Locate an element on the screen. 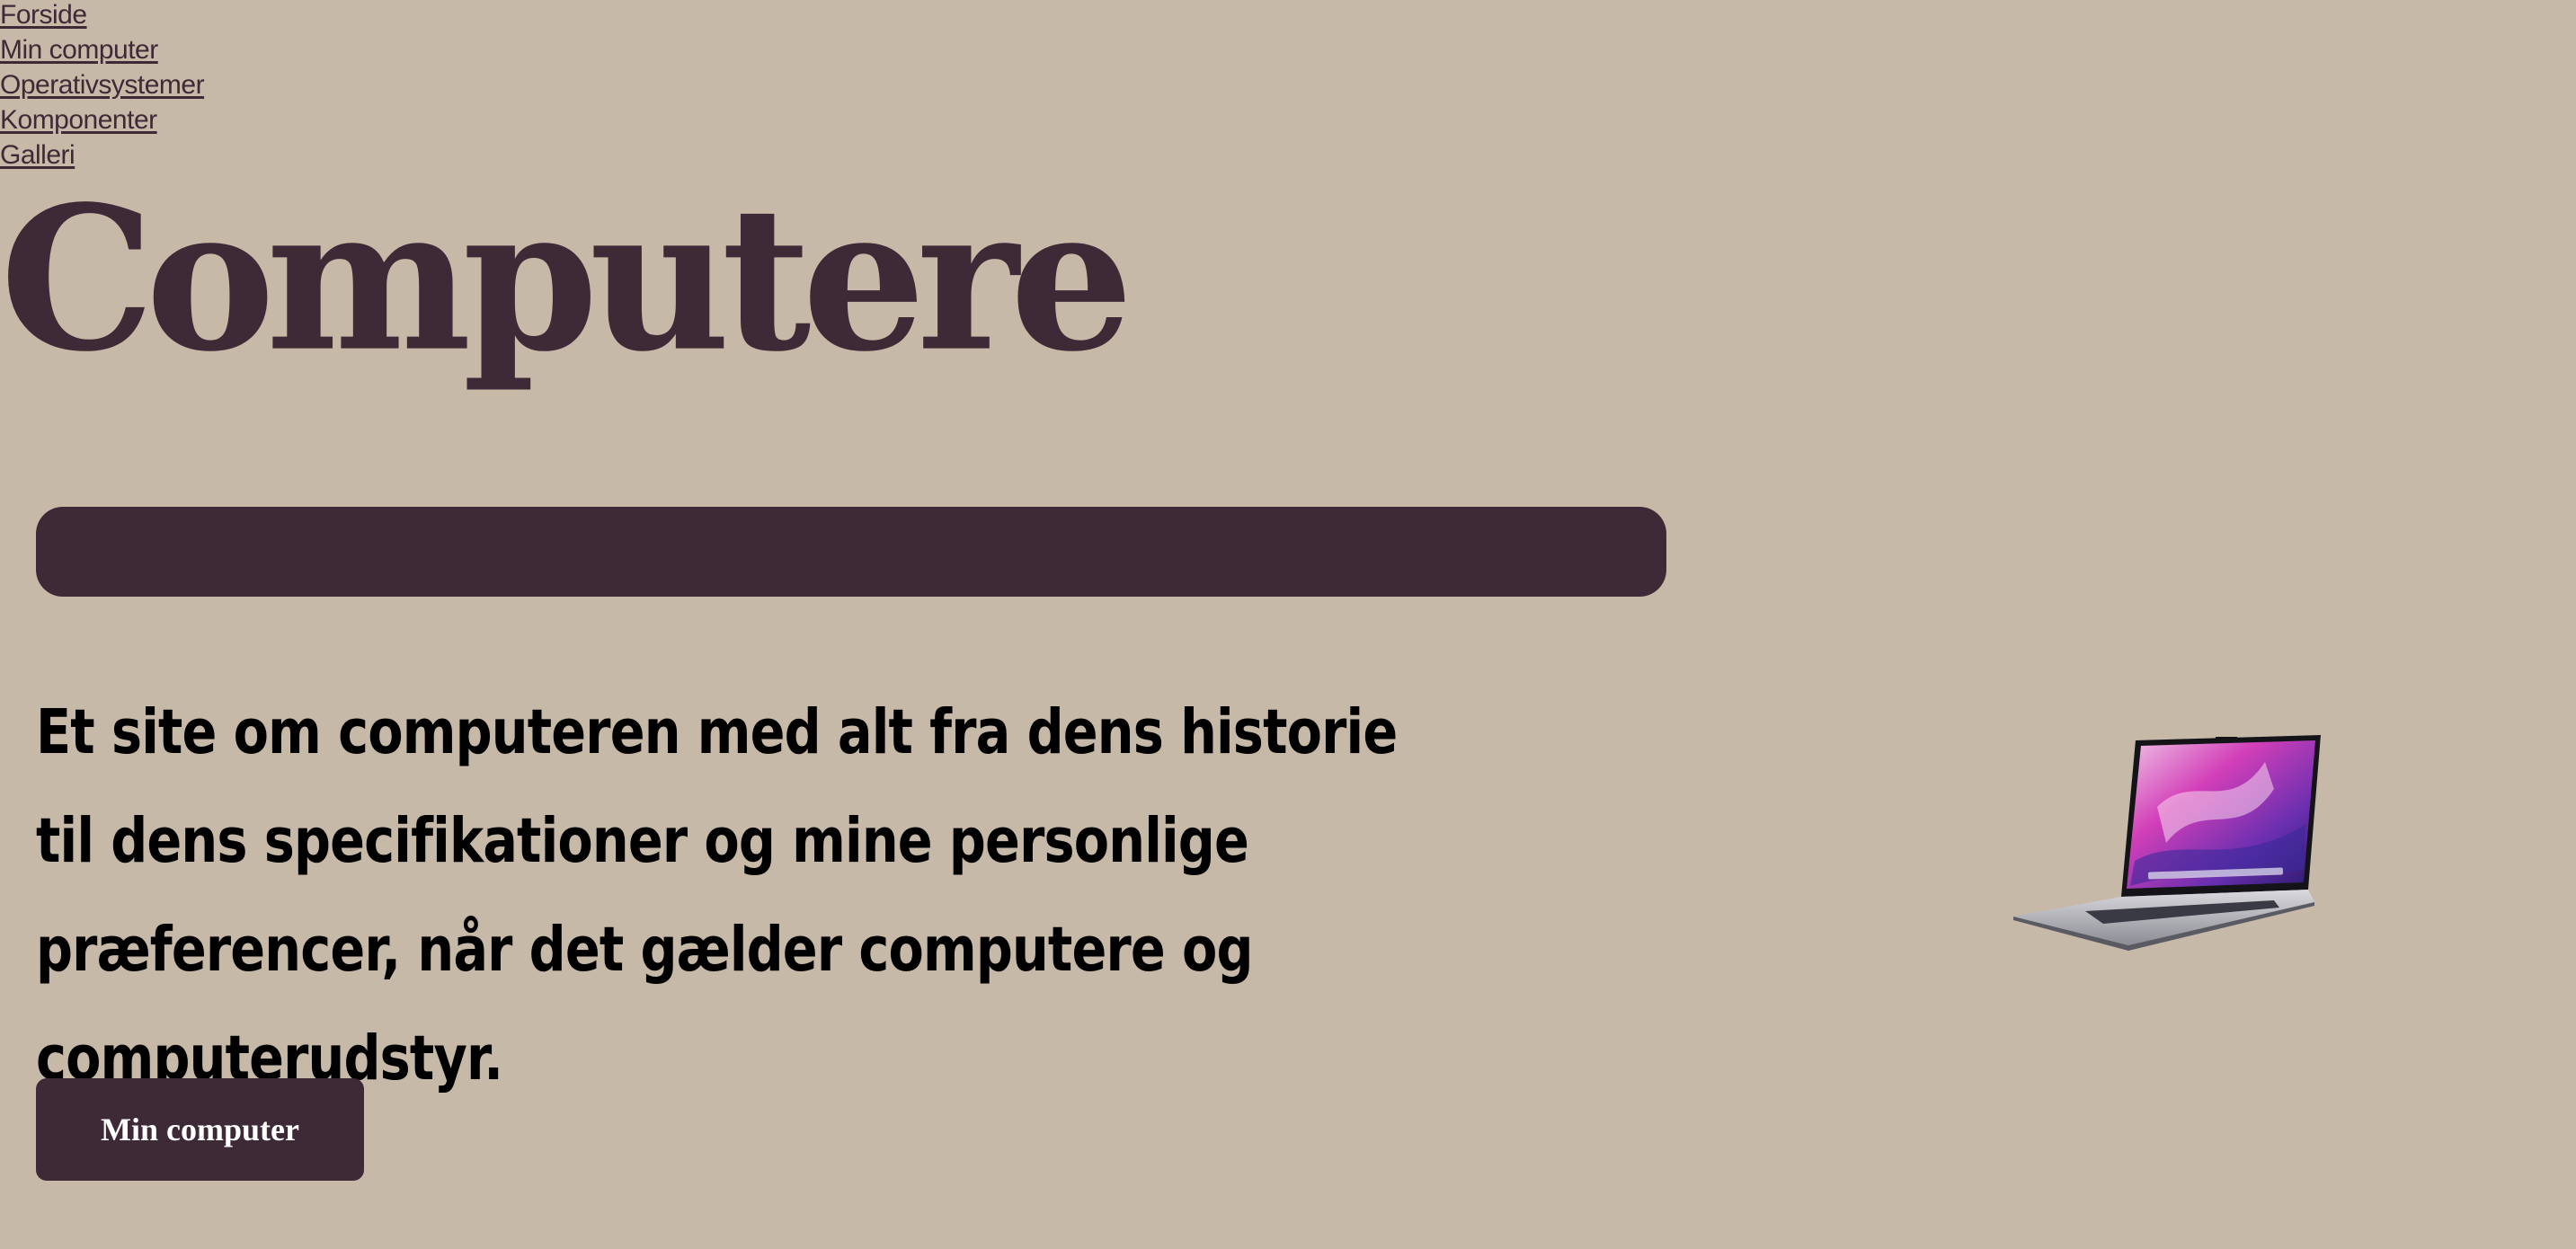  page-title: Computere is located at coordinates (566, 278).